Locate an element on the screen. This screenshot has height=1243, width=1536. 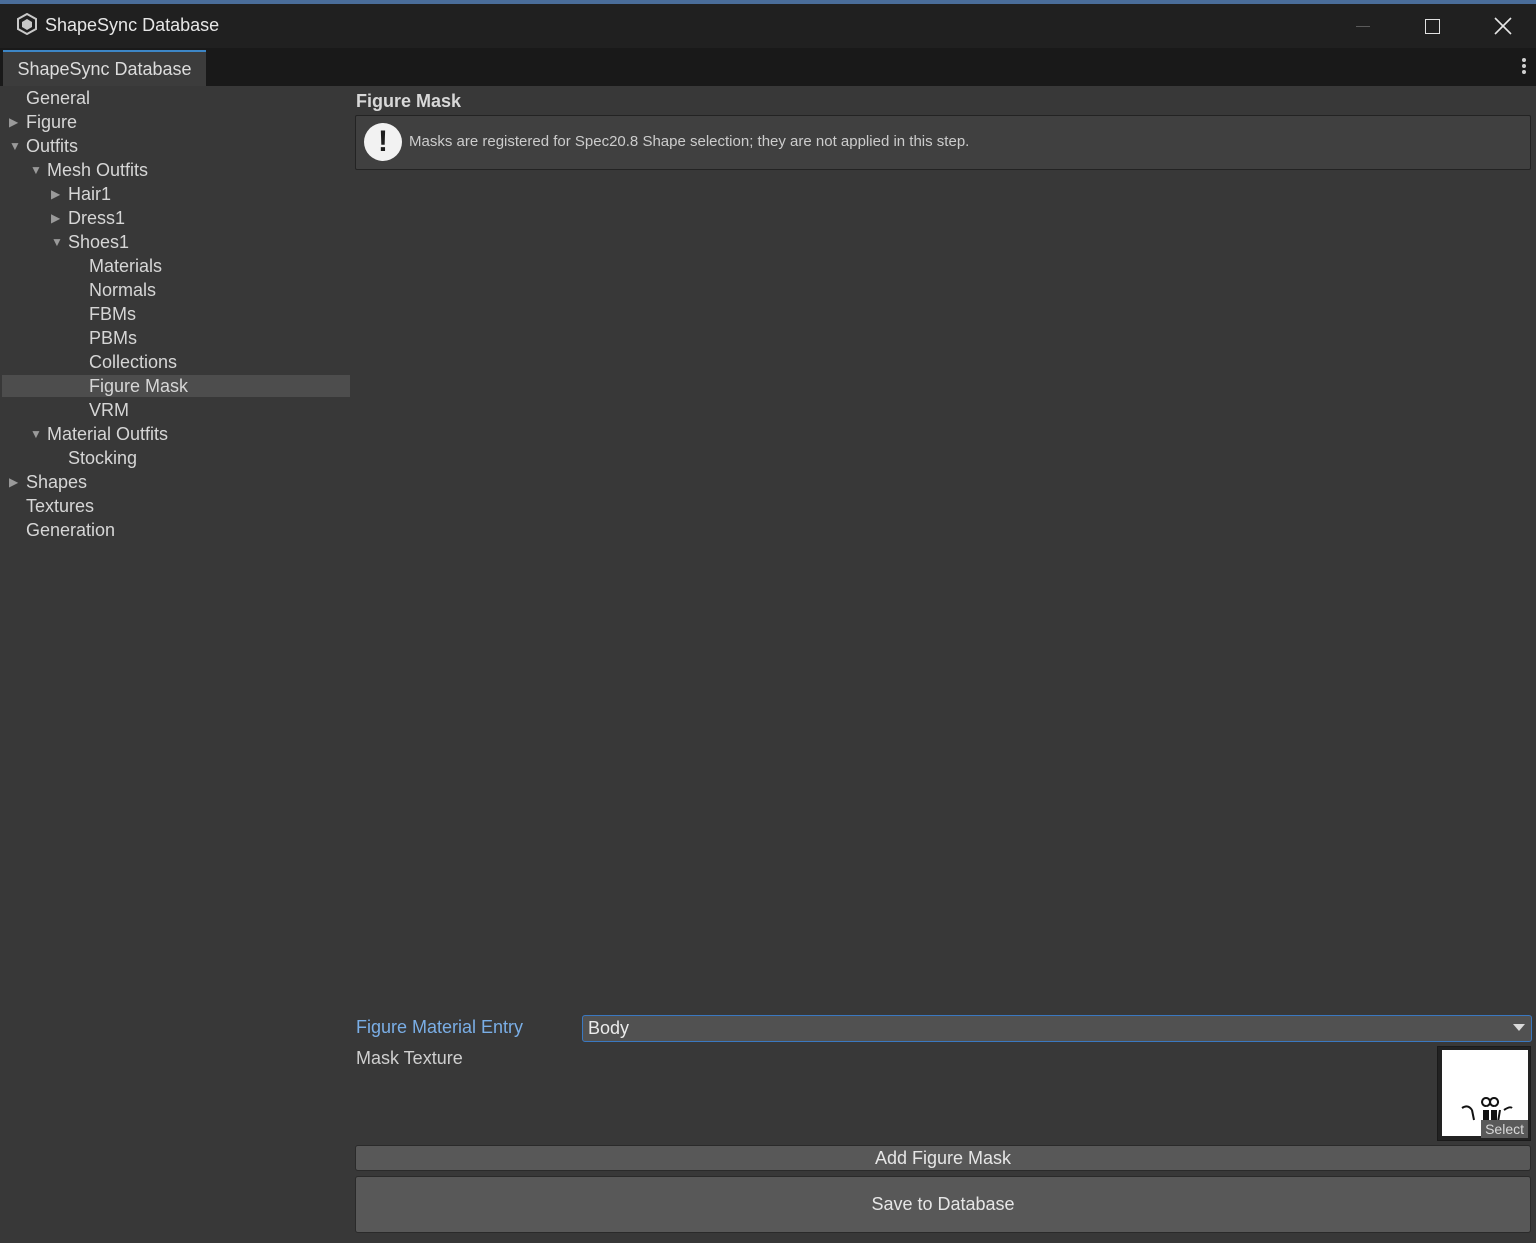
dropdown-value: Body is located at coordinates (609, 1028).